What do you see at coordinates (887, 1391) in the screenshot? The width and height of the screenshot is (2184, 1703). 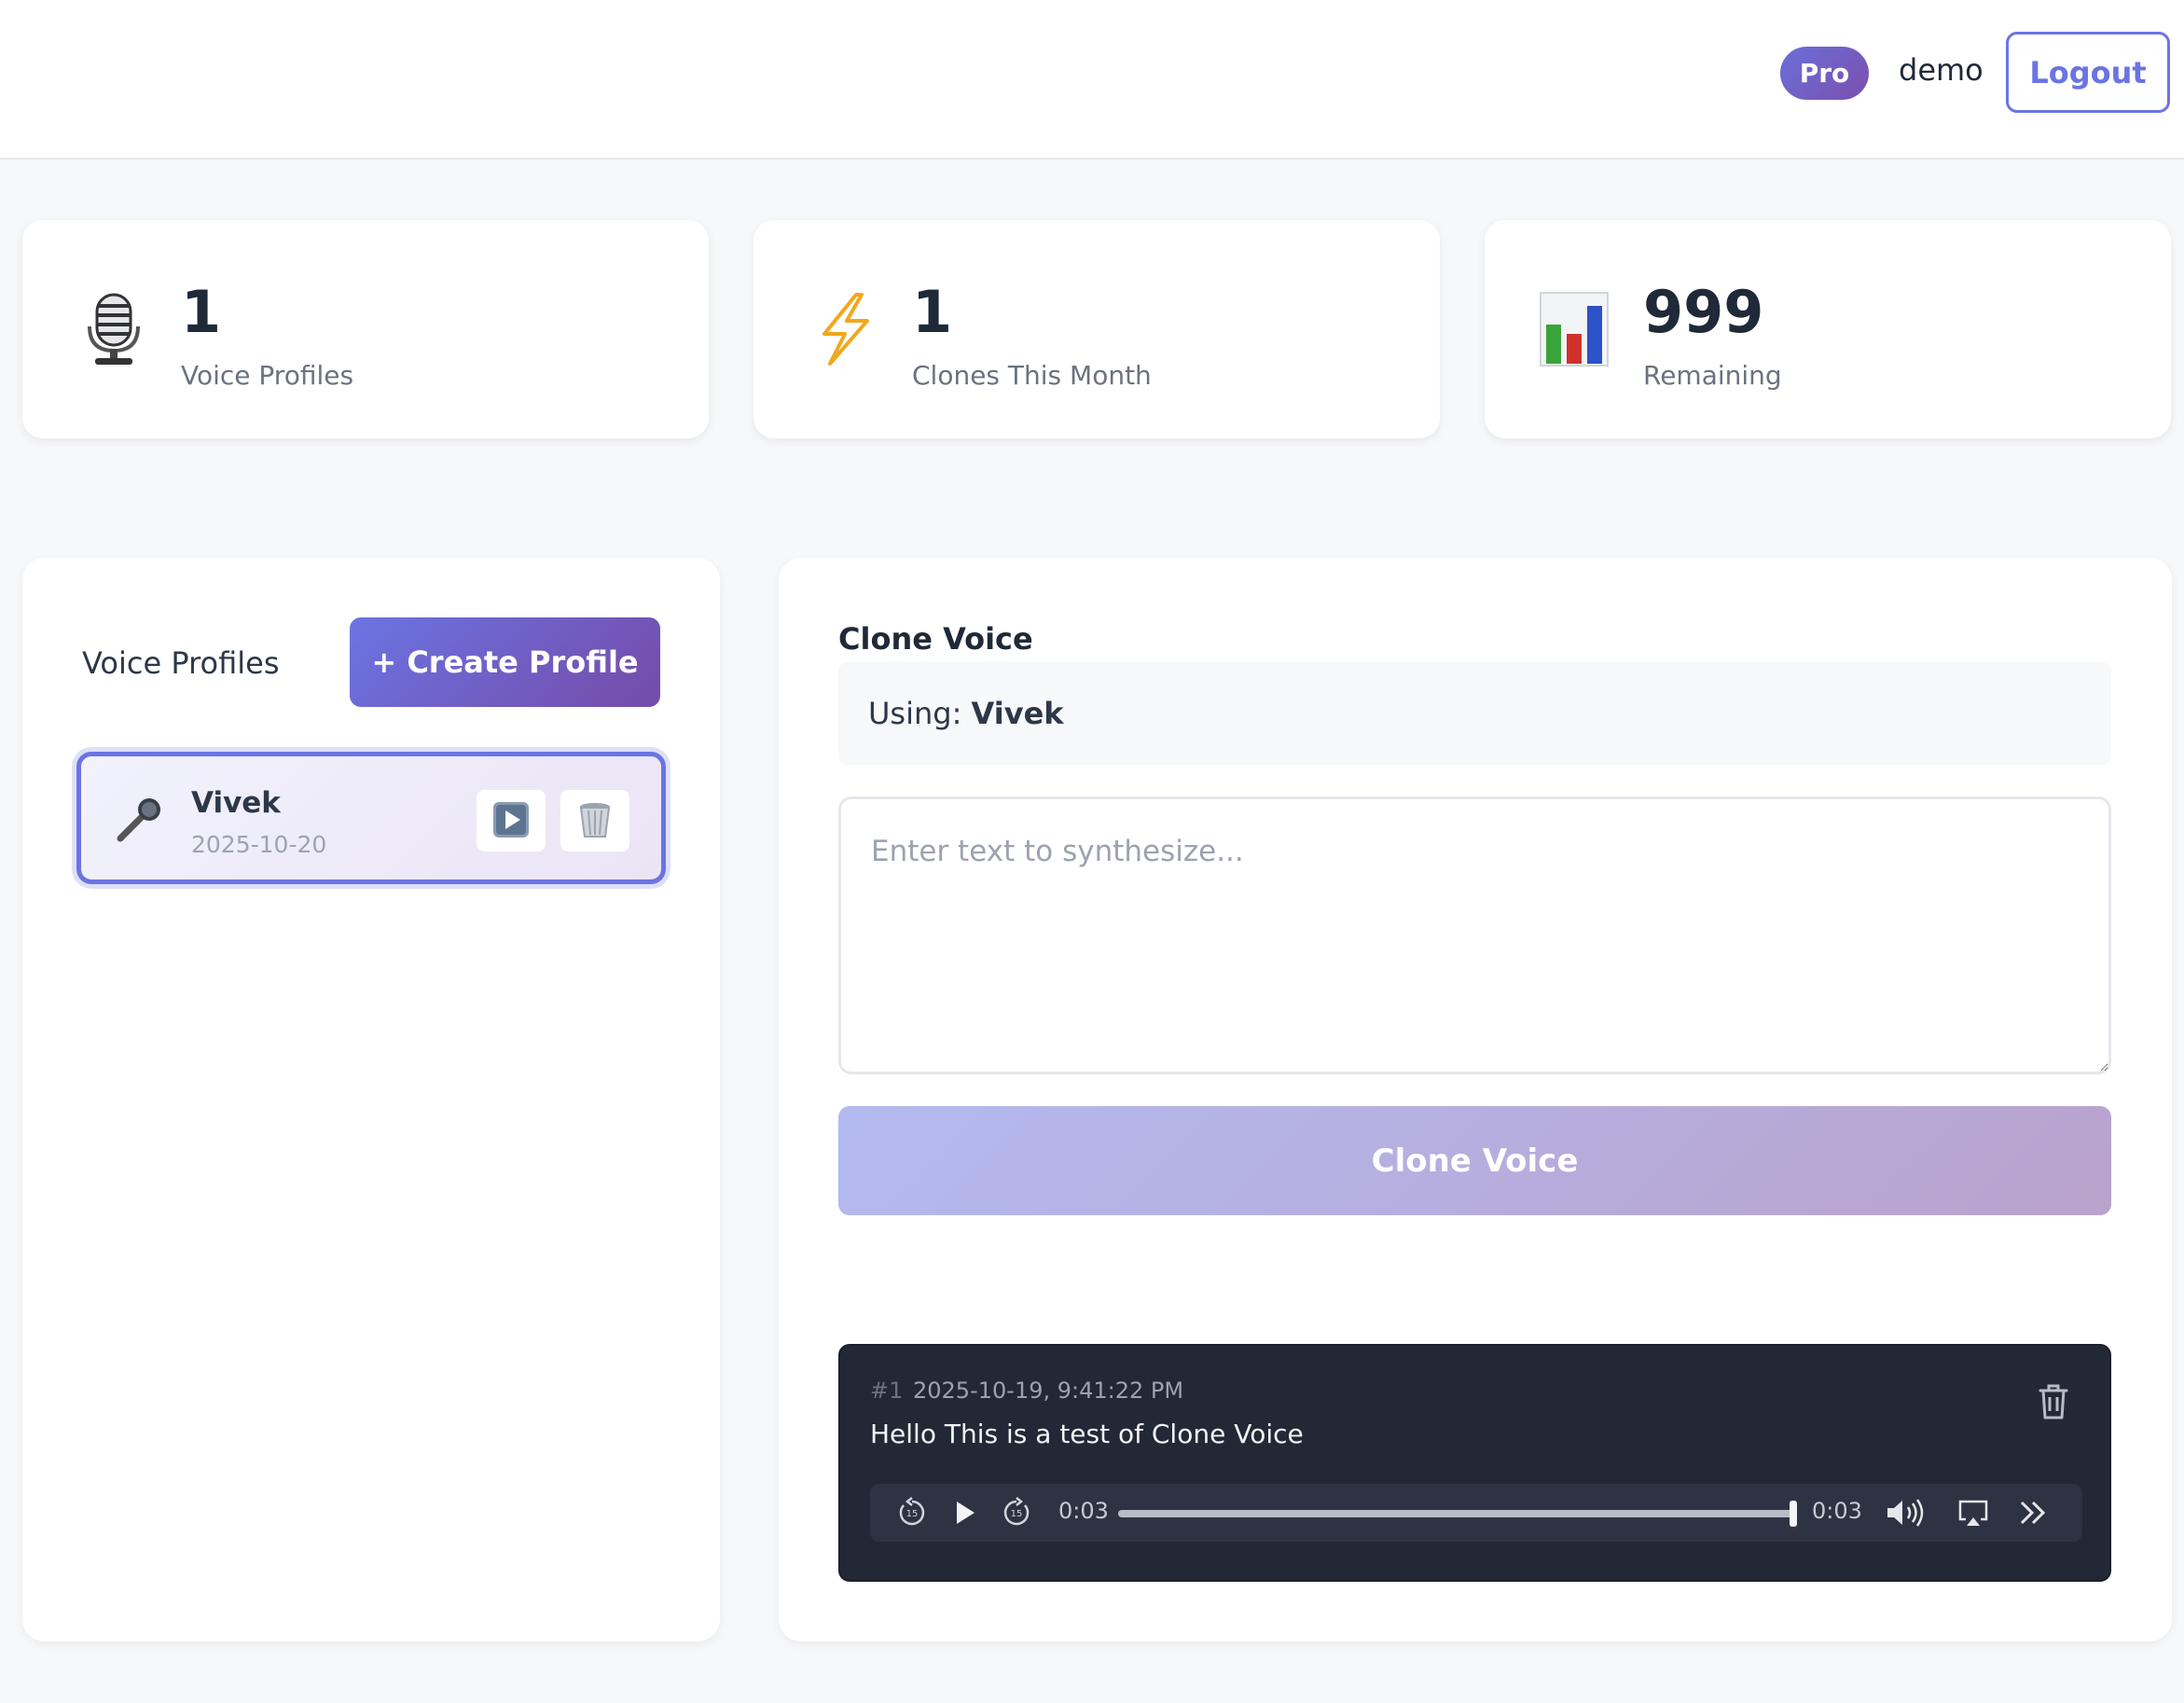 I see `history-number: #1` at bounding box center [887, 1391].